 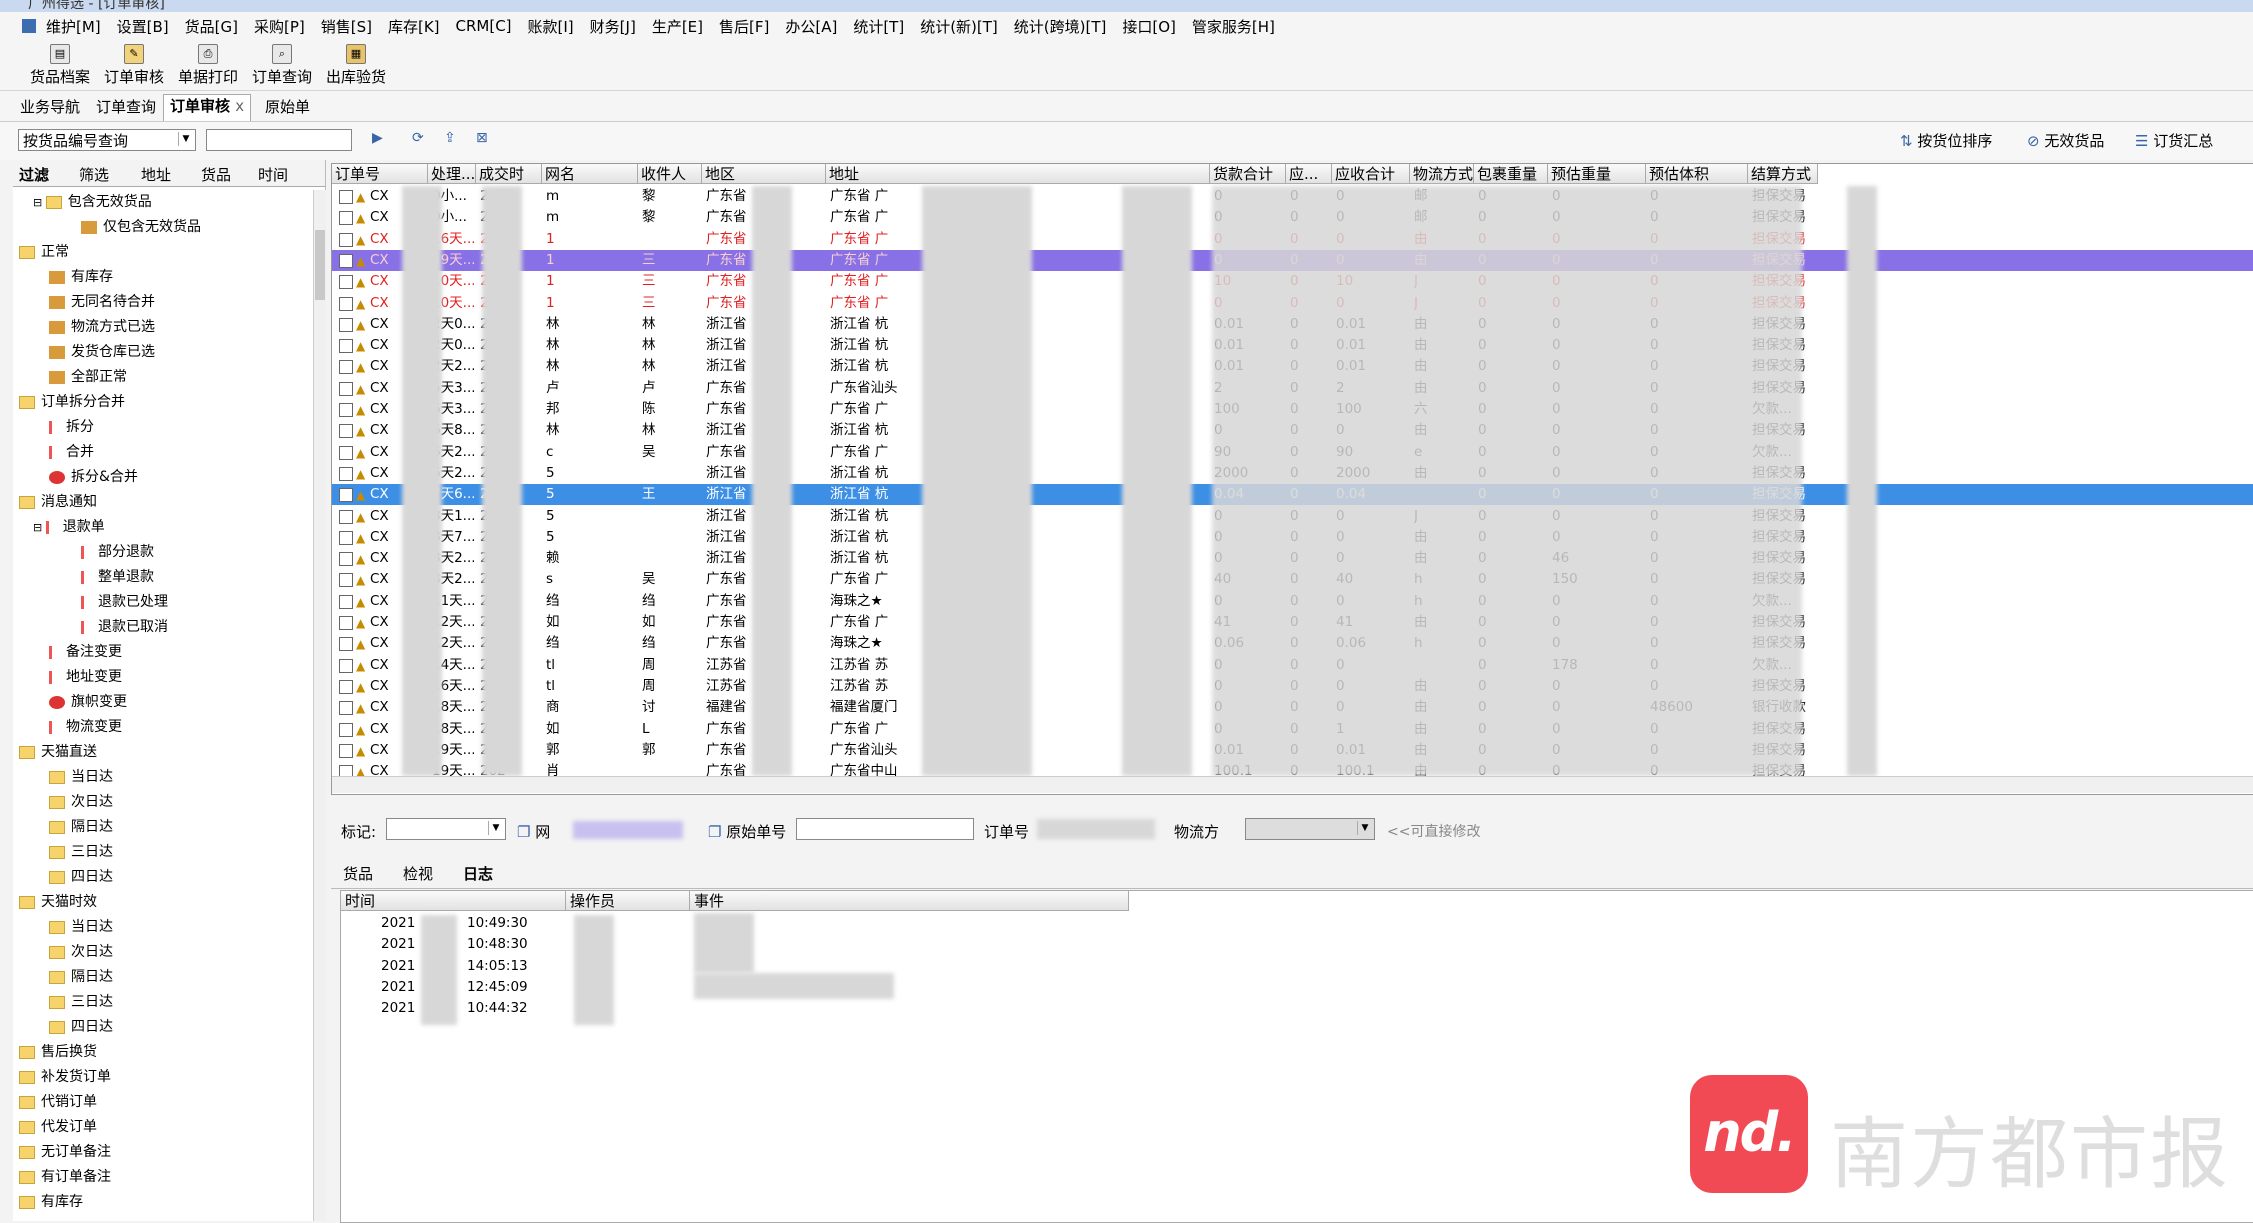 What do you see at coordinates (85, 727) in the screenshot?
I see `tree-item: 物流变更` at bounding box center [85, 727].